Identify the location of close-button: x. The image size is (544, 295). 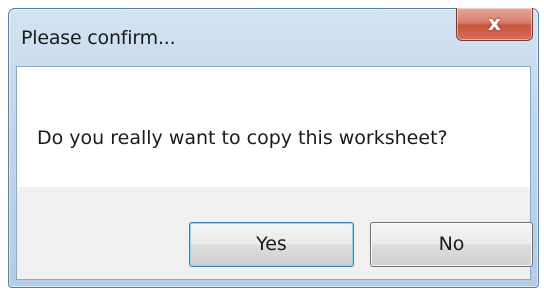
(494, 24).